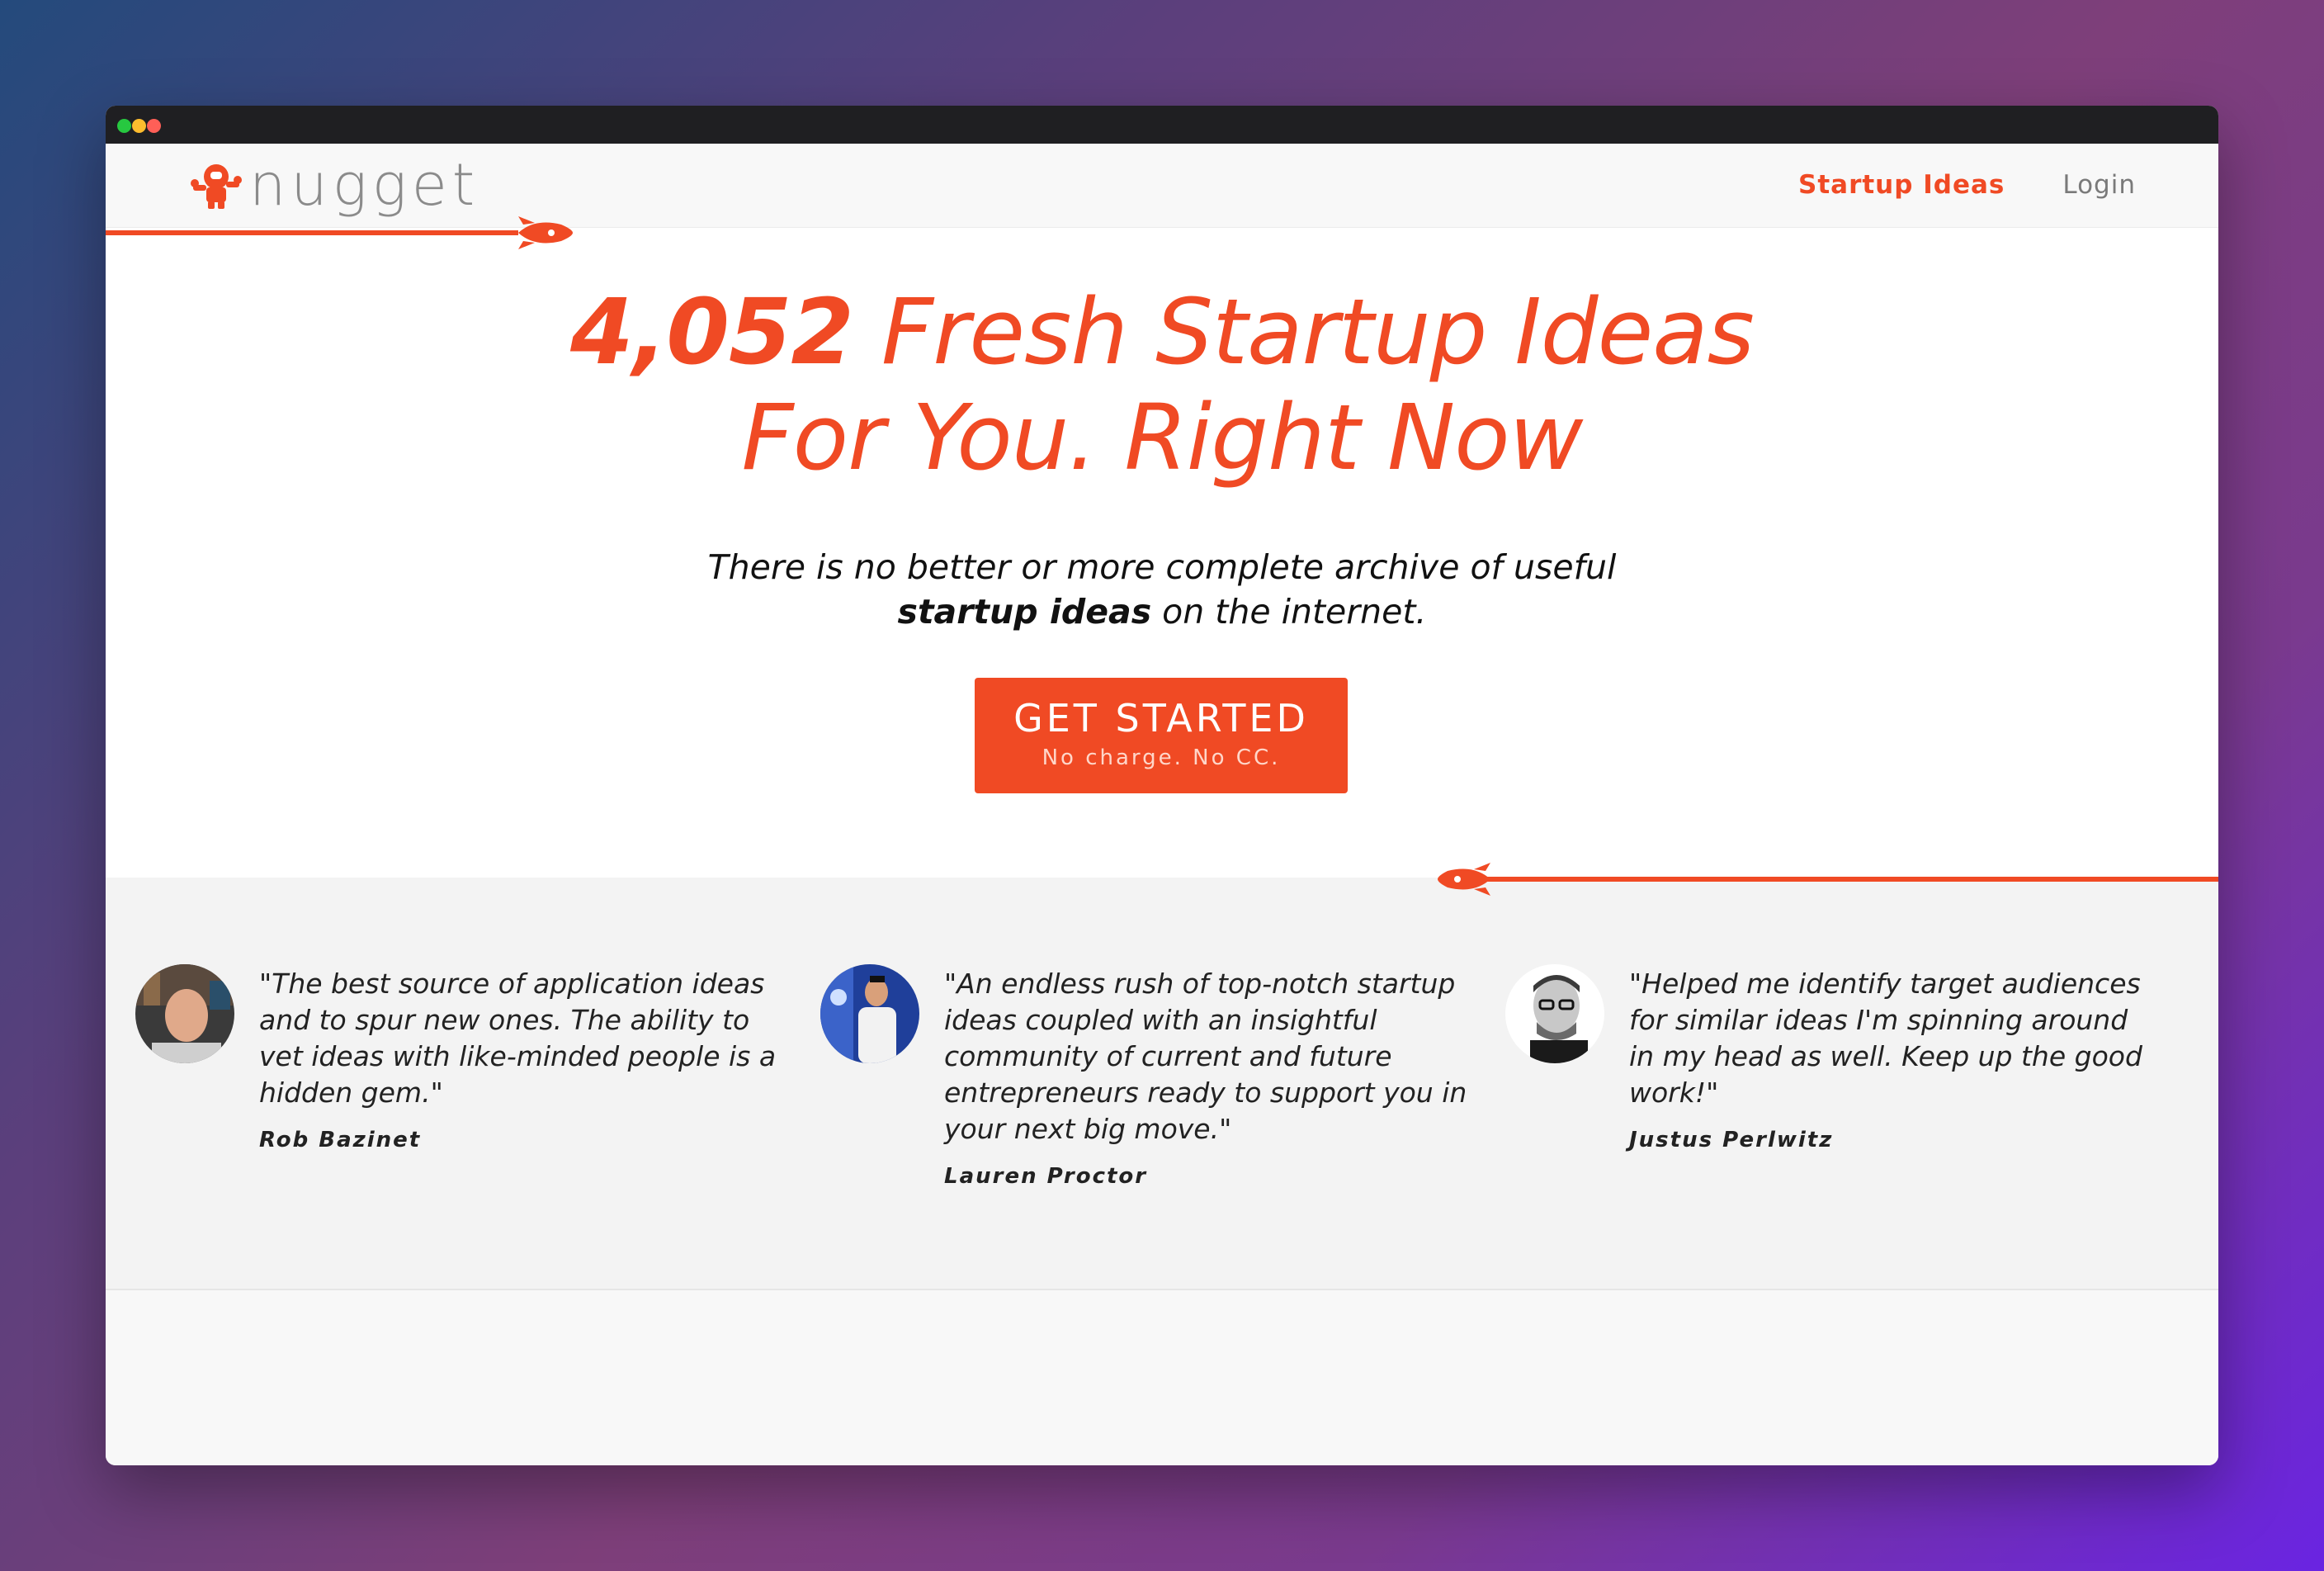 Image resolution: width=2324 pixels, height=1571 pixels. Describe the element at coordinates (1024, 612) in the screenshot. I see `subline-bold: startup ideas` at that location.